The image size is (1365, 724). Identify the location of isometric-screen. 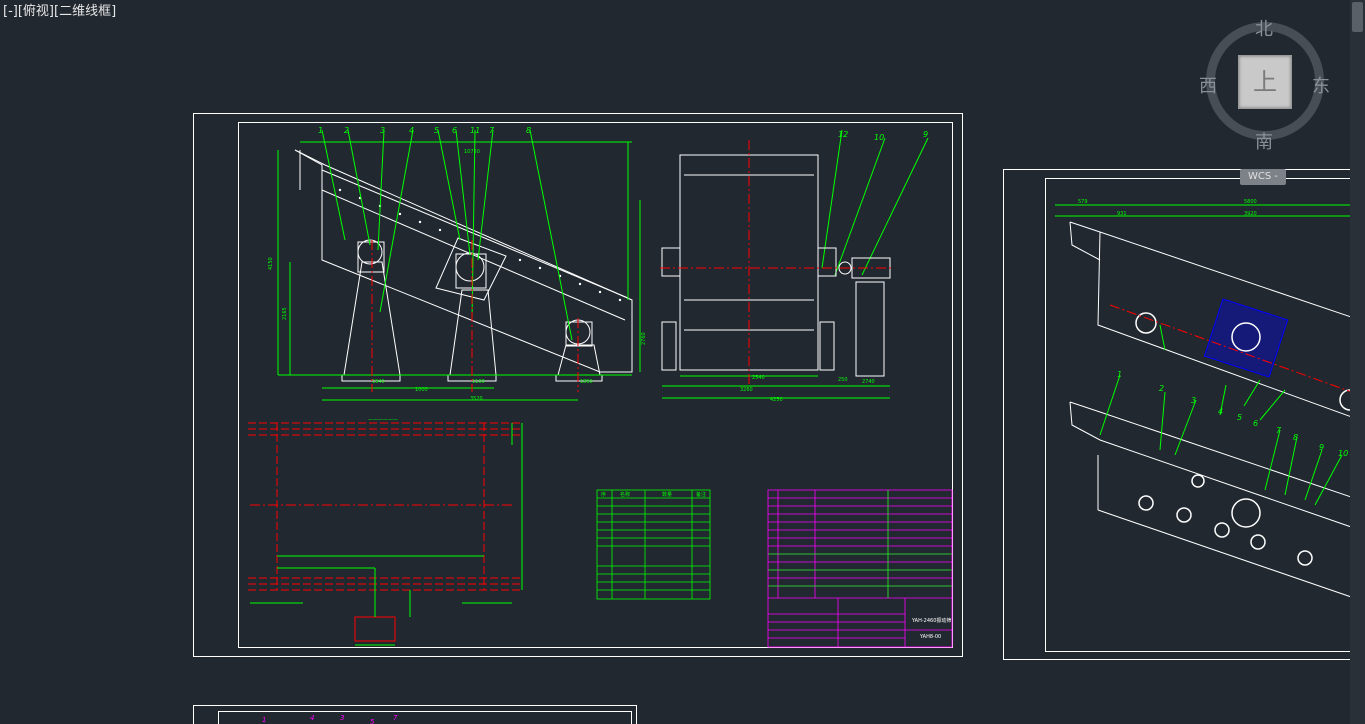
(1209, 409).